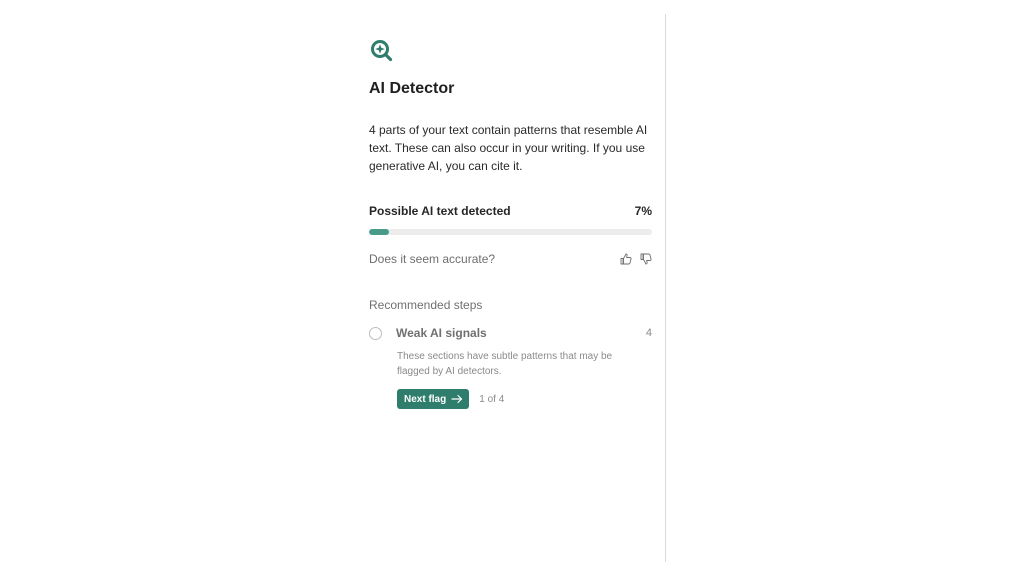 This screenshot has height=576, width=1024. What do you see at coordinates (510, 232) in the screenshot?
I see `ai-progress-bar` at bounding box center [510, 232].